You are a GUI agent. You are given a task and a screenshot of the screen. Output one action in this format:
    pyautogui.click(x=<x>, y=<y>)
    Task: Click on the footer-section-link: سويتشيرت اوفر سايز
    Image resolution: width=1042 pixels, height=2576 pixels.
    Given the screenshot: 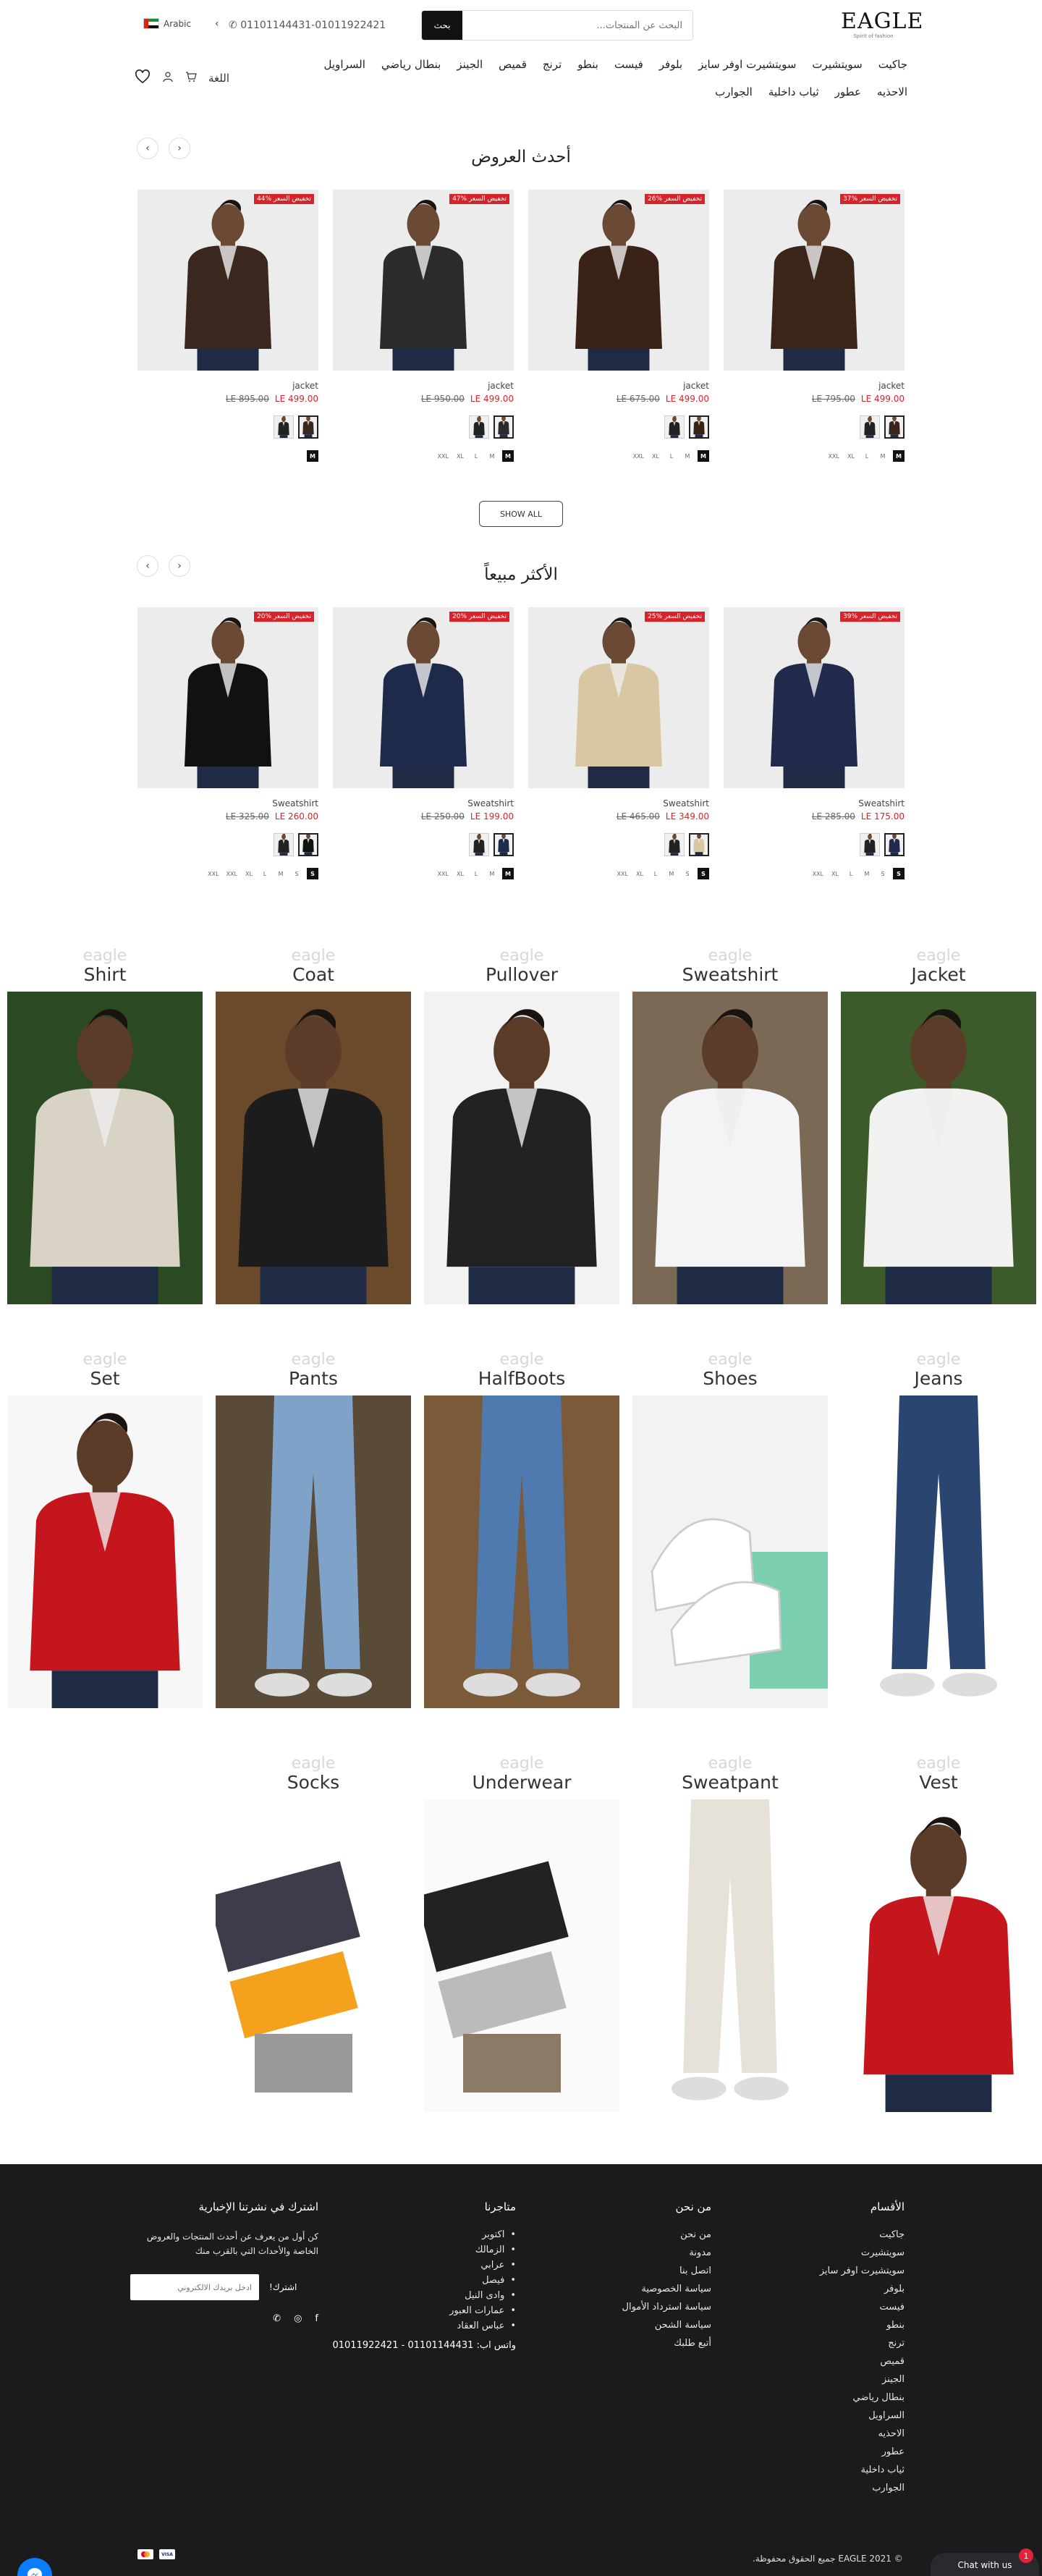 What is the action you would take?
    pyautogui.click(x=810, y=2270)
    